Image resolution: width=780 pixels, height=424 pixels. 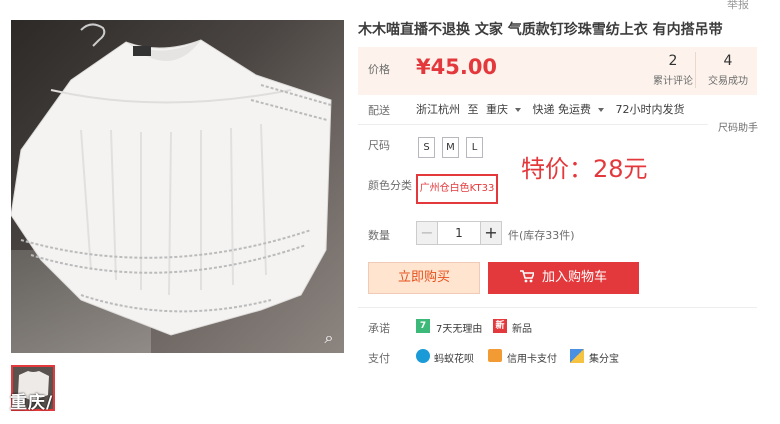 What do you see at coordinates (379, 358) in the screenshot?
I see `payment-label: 支付` at bounding box center [379, 358].